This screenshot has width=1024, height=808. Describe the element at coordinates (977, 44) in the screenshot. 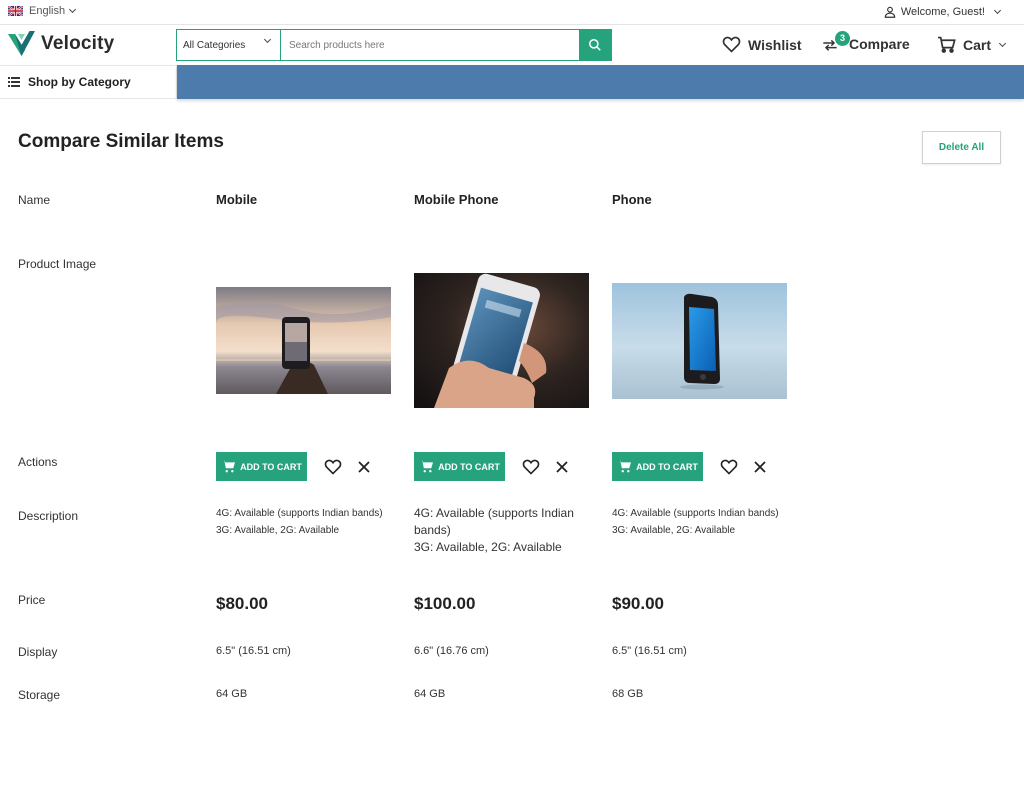

I see `cart-label: Cart` at that location.